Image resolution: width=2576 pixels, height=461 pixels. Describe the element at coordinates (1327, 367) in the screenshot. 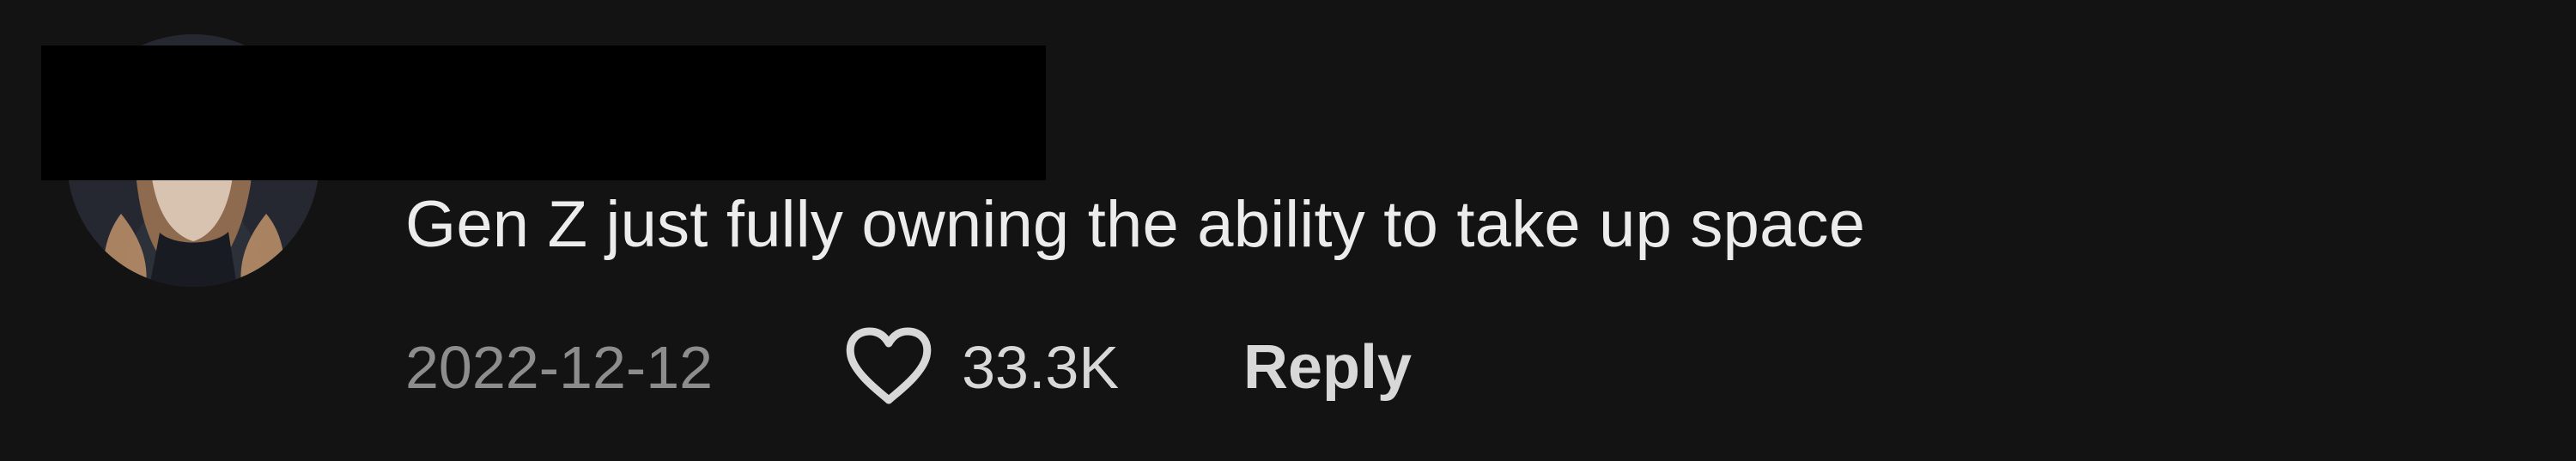

I see `reply-button: Reply` at that location.